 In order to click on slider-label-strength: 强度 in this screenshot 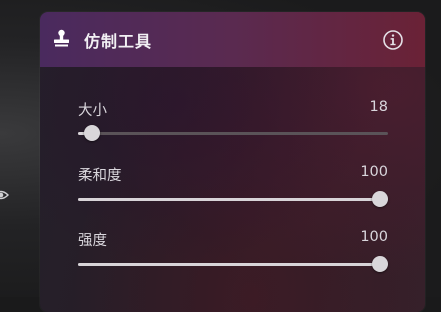, I will do `click(92, 241)`.